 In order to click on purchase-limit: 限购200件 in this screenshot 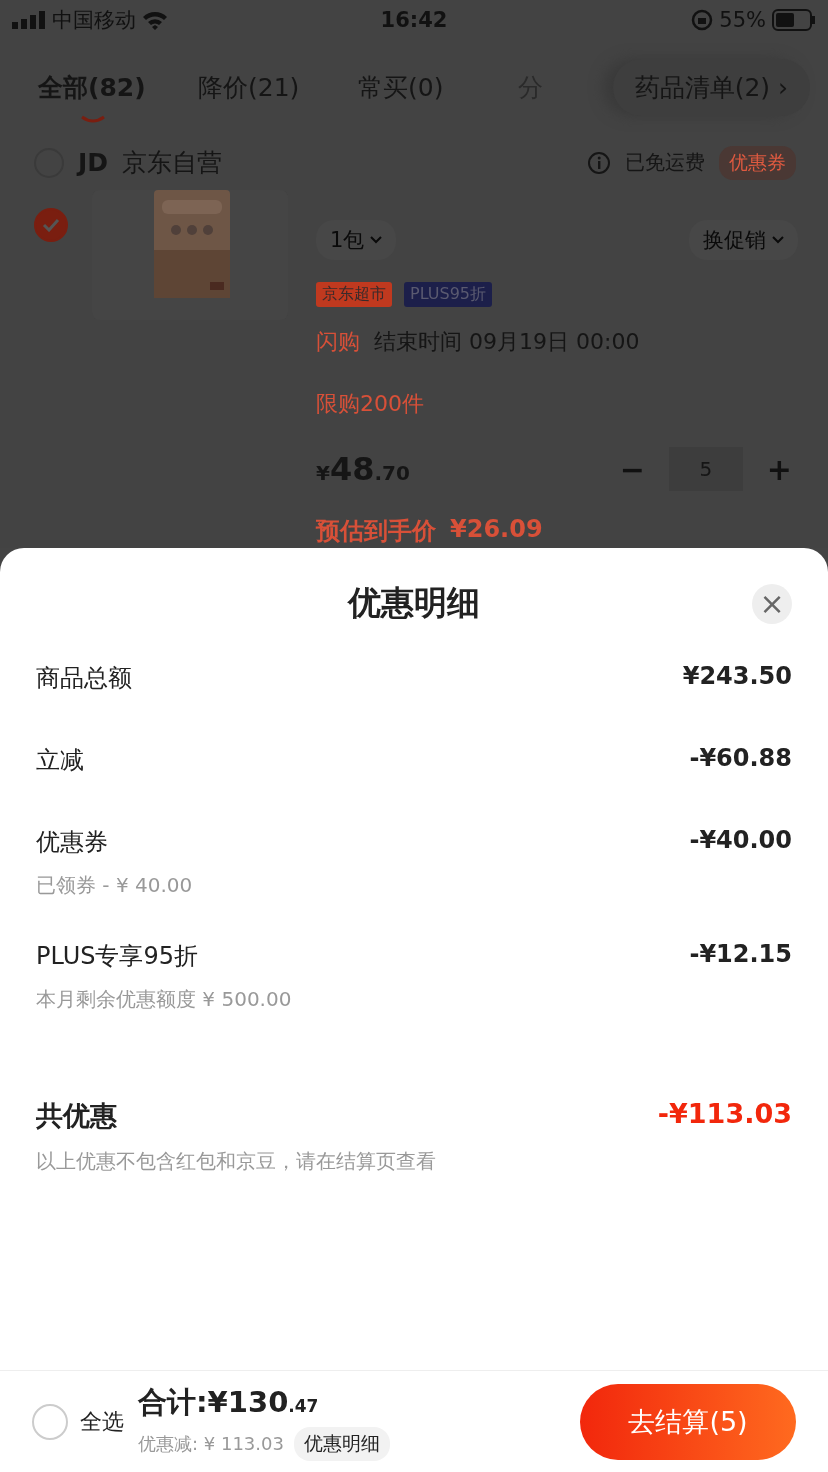, I will do `click(370, 404)`.